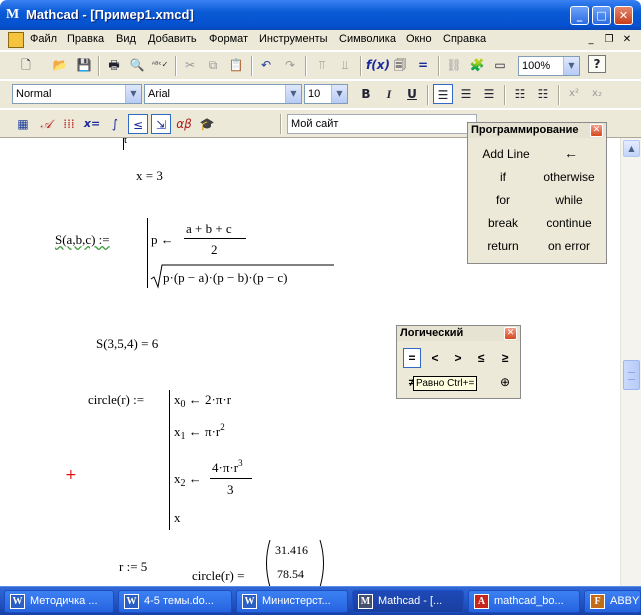  What do you see at coordinates (60, 65) in the screenshot?
I see `open-icon: 📂` at bounding box center [60, 65].